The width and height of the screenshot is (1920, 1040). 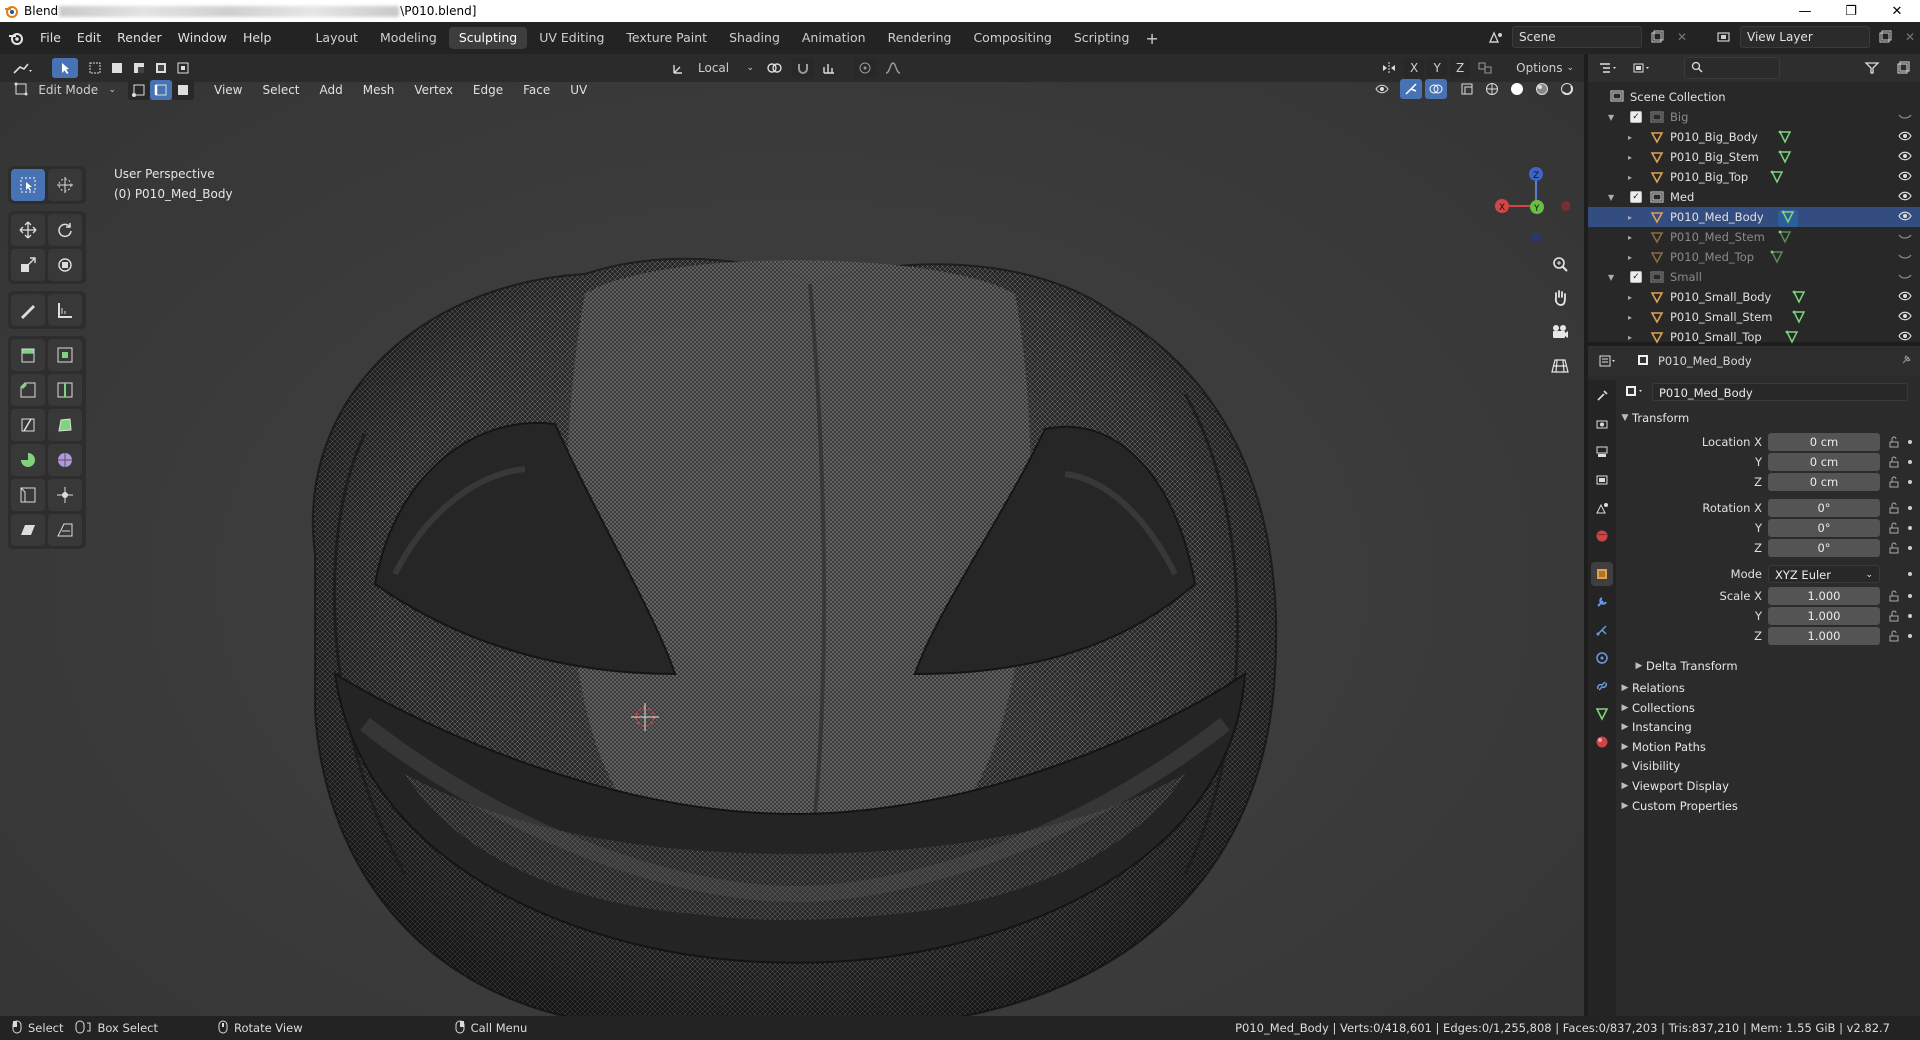 I want to click on rotation-mode-dropdown: XYZ Euler ⌄, so click(x=1824, y=574).